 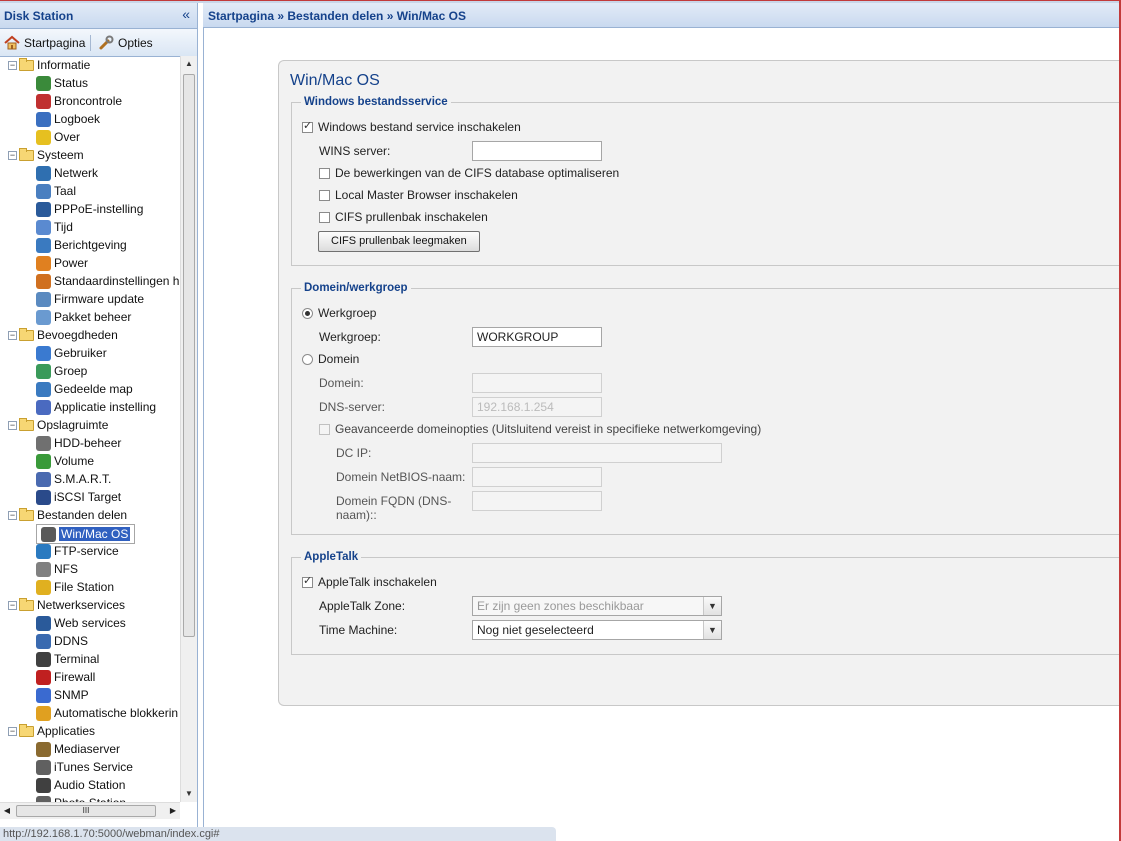 What do you see at coordinates (65, 461) in the screenshot?
I see `tree-item: Volume` at bounding box center [65, 461].